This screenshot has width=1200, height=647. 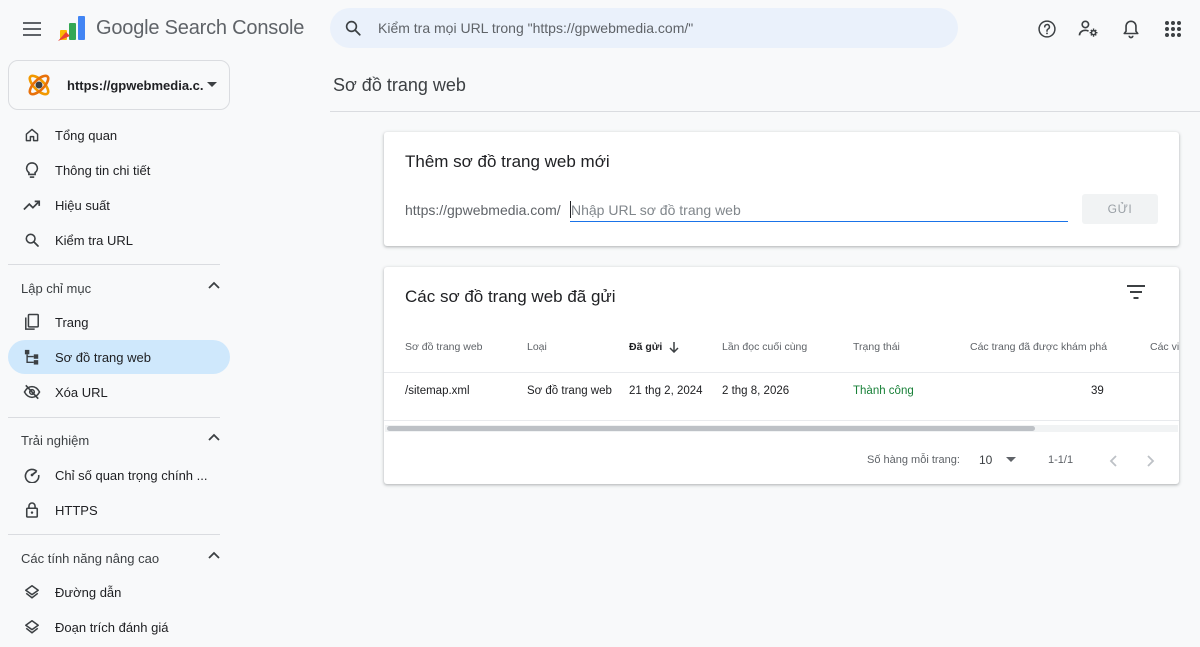 I want to click on help-button, so click(x=1047, y=29).